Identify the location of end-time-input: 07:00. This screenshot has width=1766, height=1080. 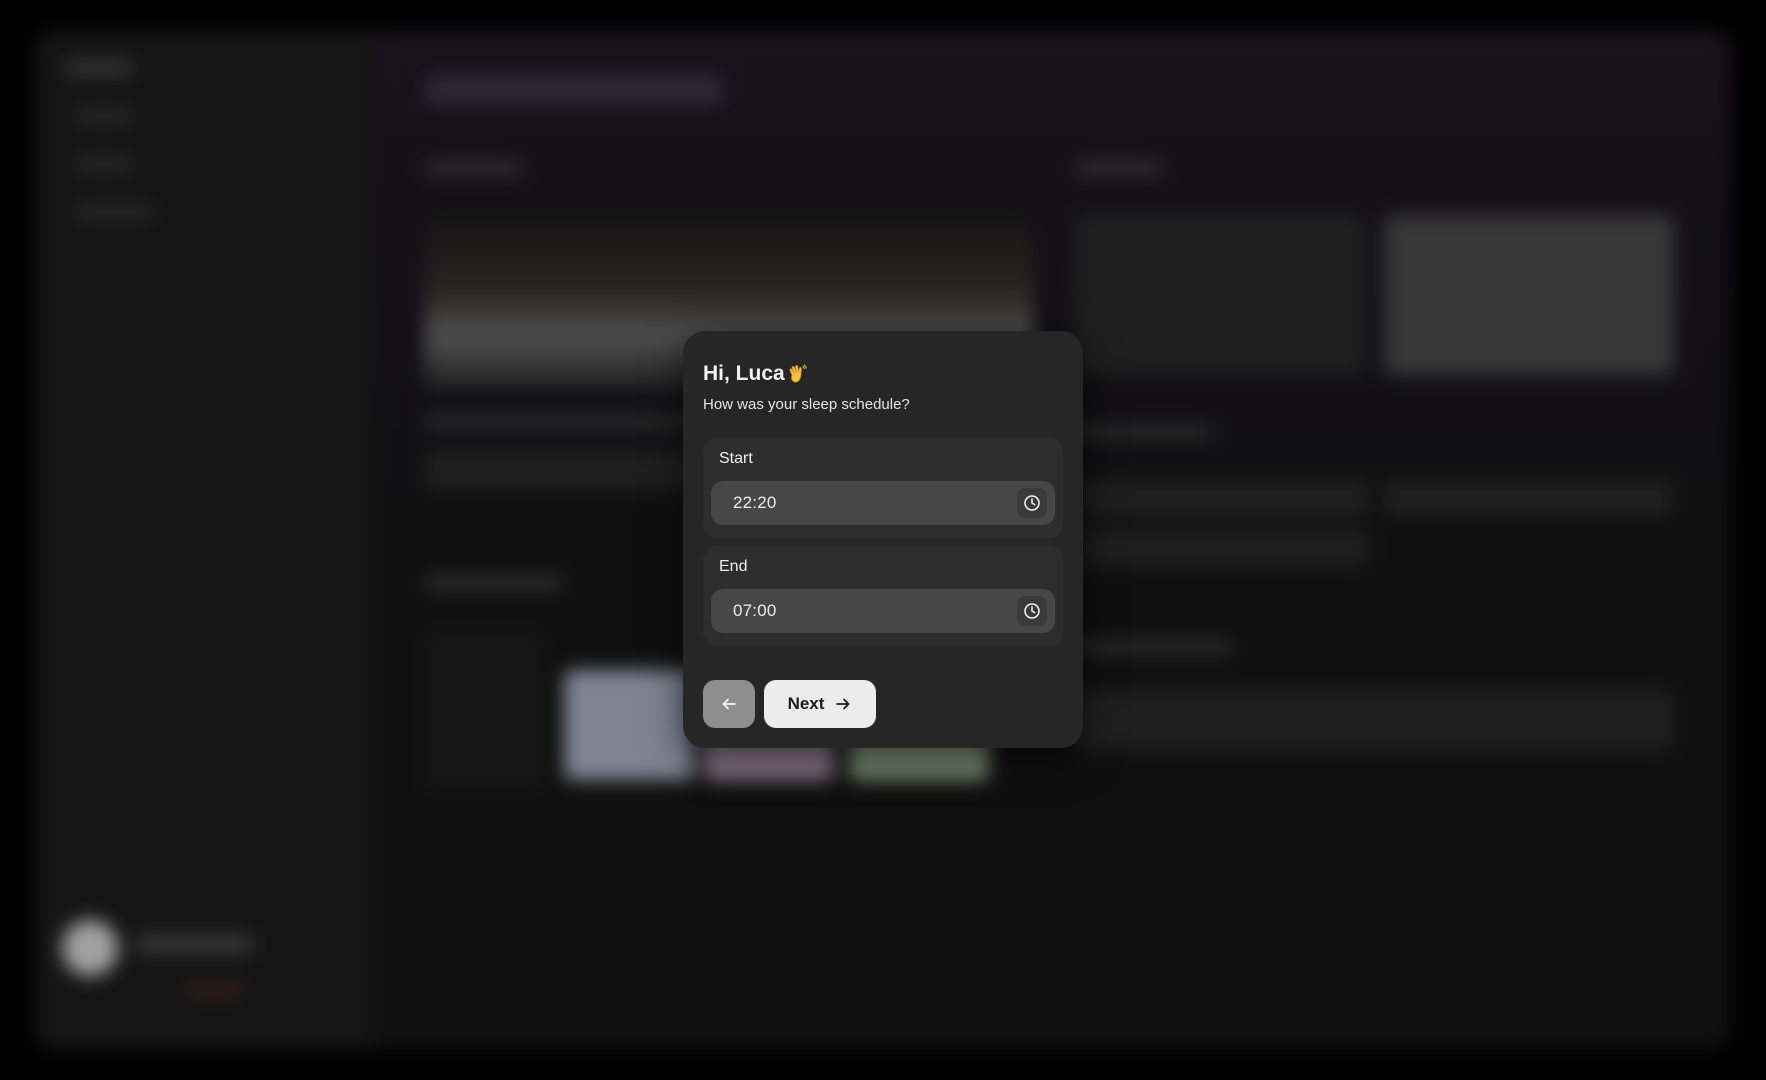
(883, 611).